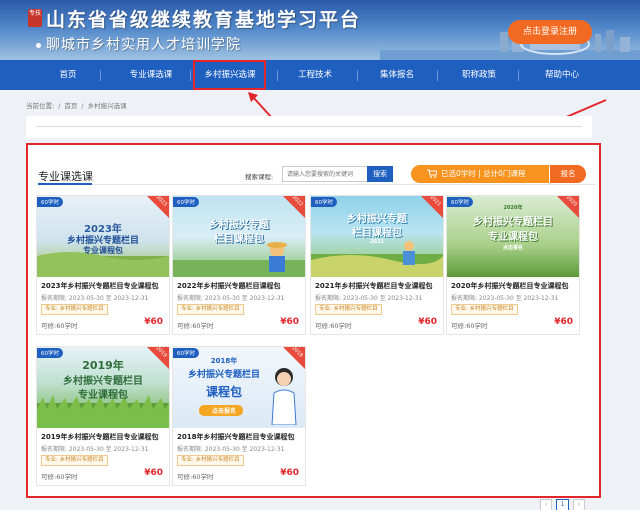  What do you see at coordinates (228, 286) in the screenshot?
I see `course-name: 2022年乡村振兴专题栏目课程包` at bounding box center [228, 286].